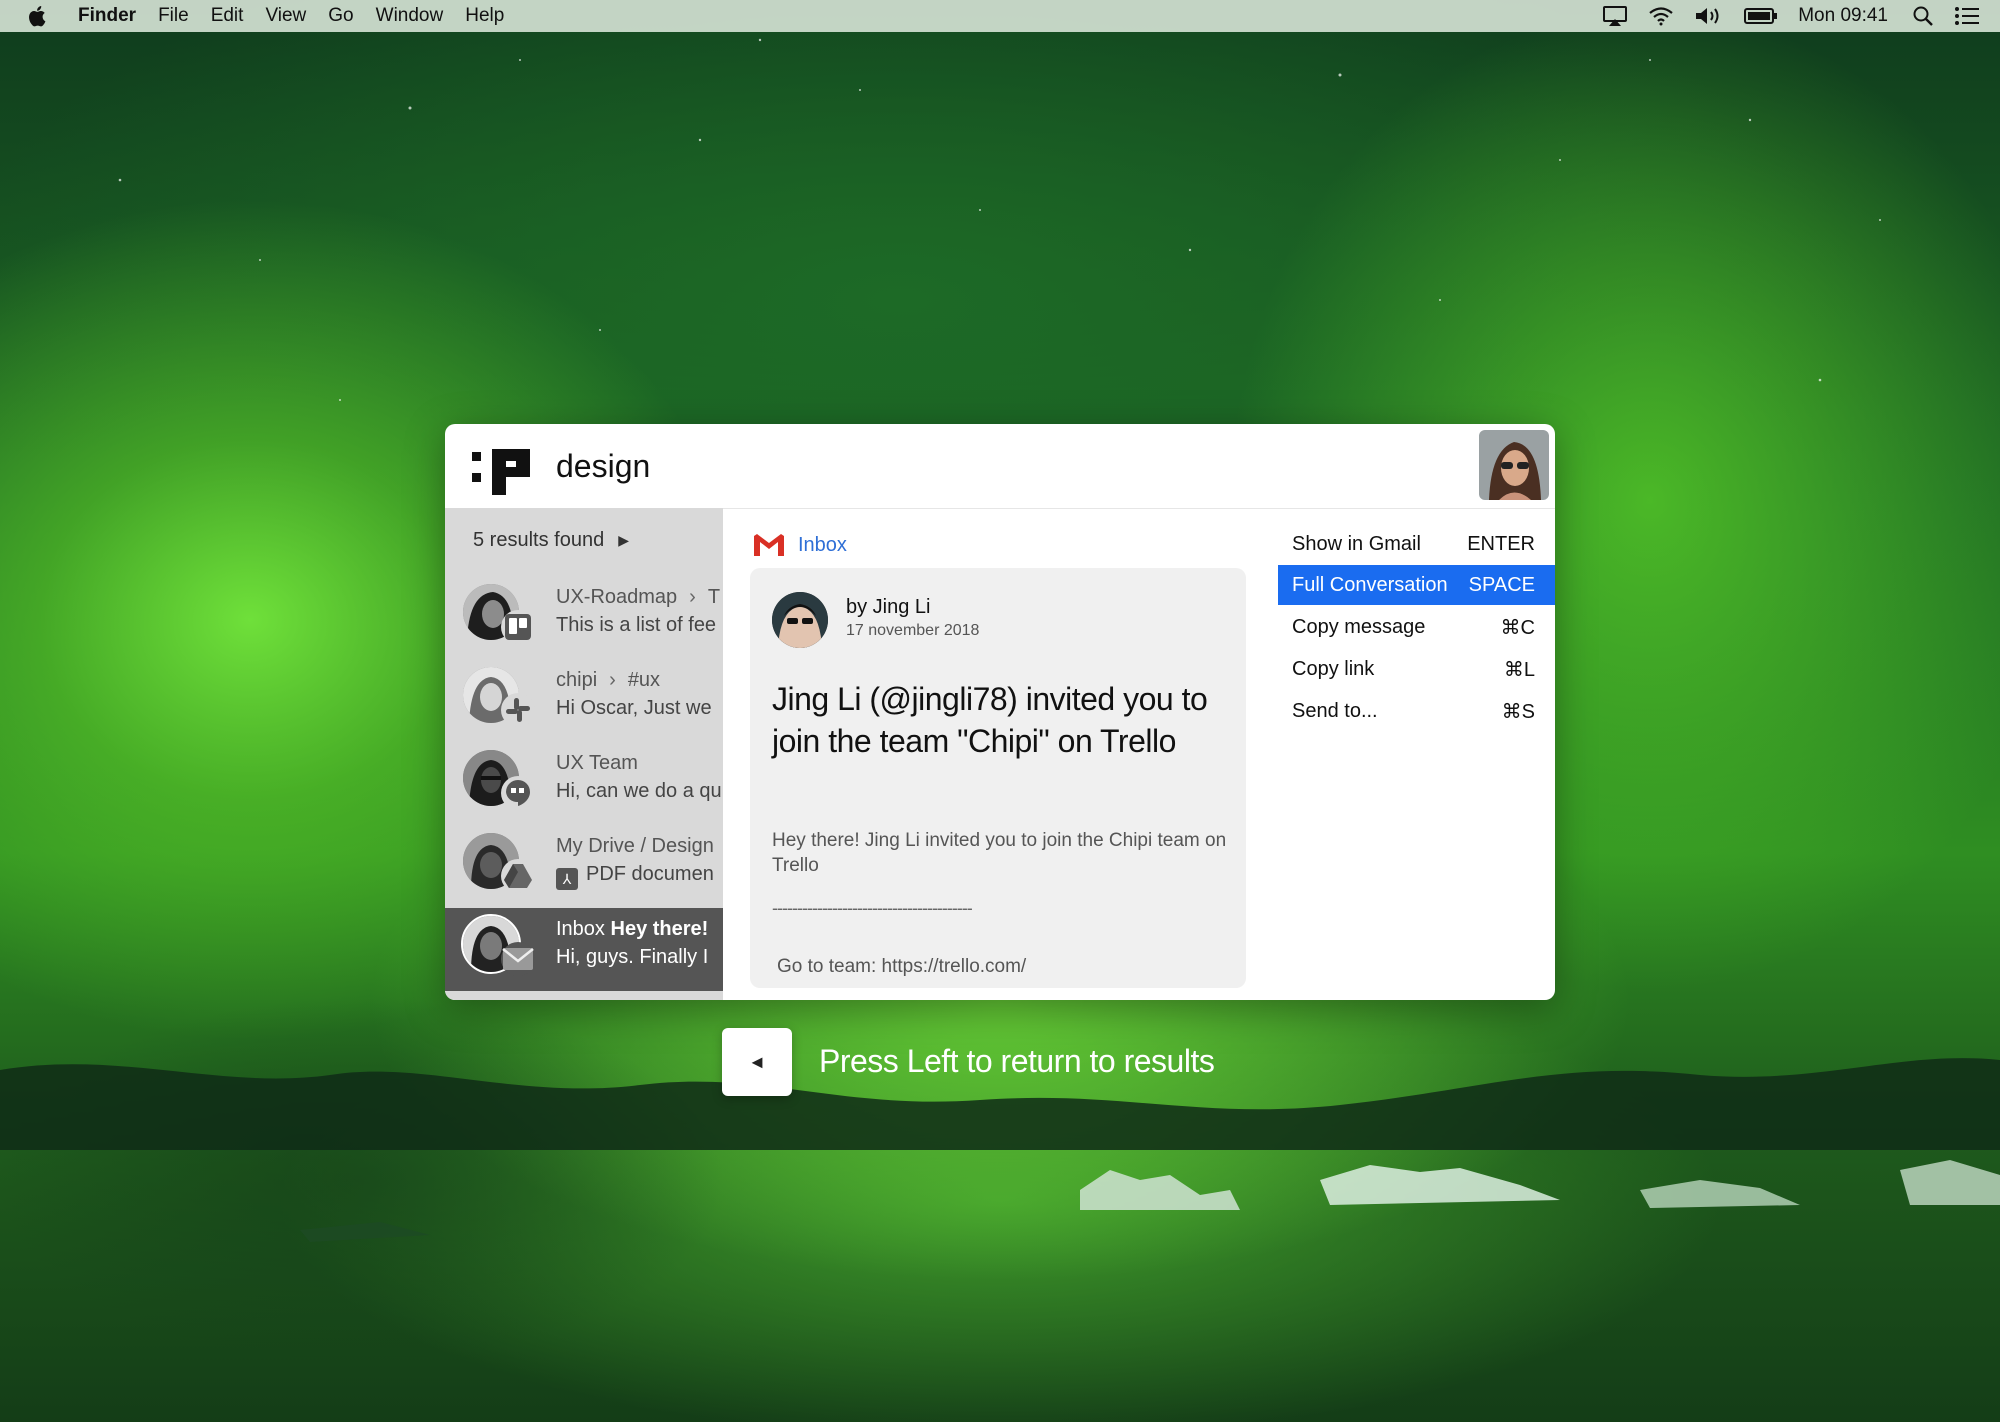 This screenshot has width=2000, height=1422. What do you see at coordinates (567, 879) in the screenshot?
I see `pdf-icon: ⅄` at bounding box center [567, 879].